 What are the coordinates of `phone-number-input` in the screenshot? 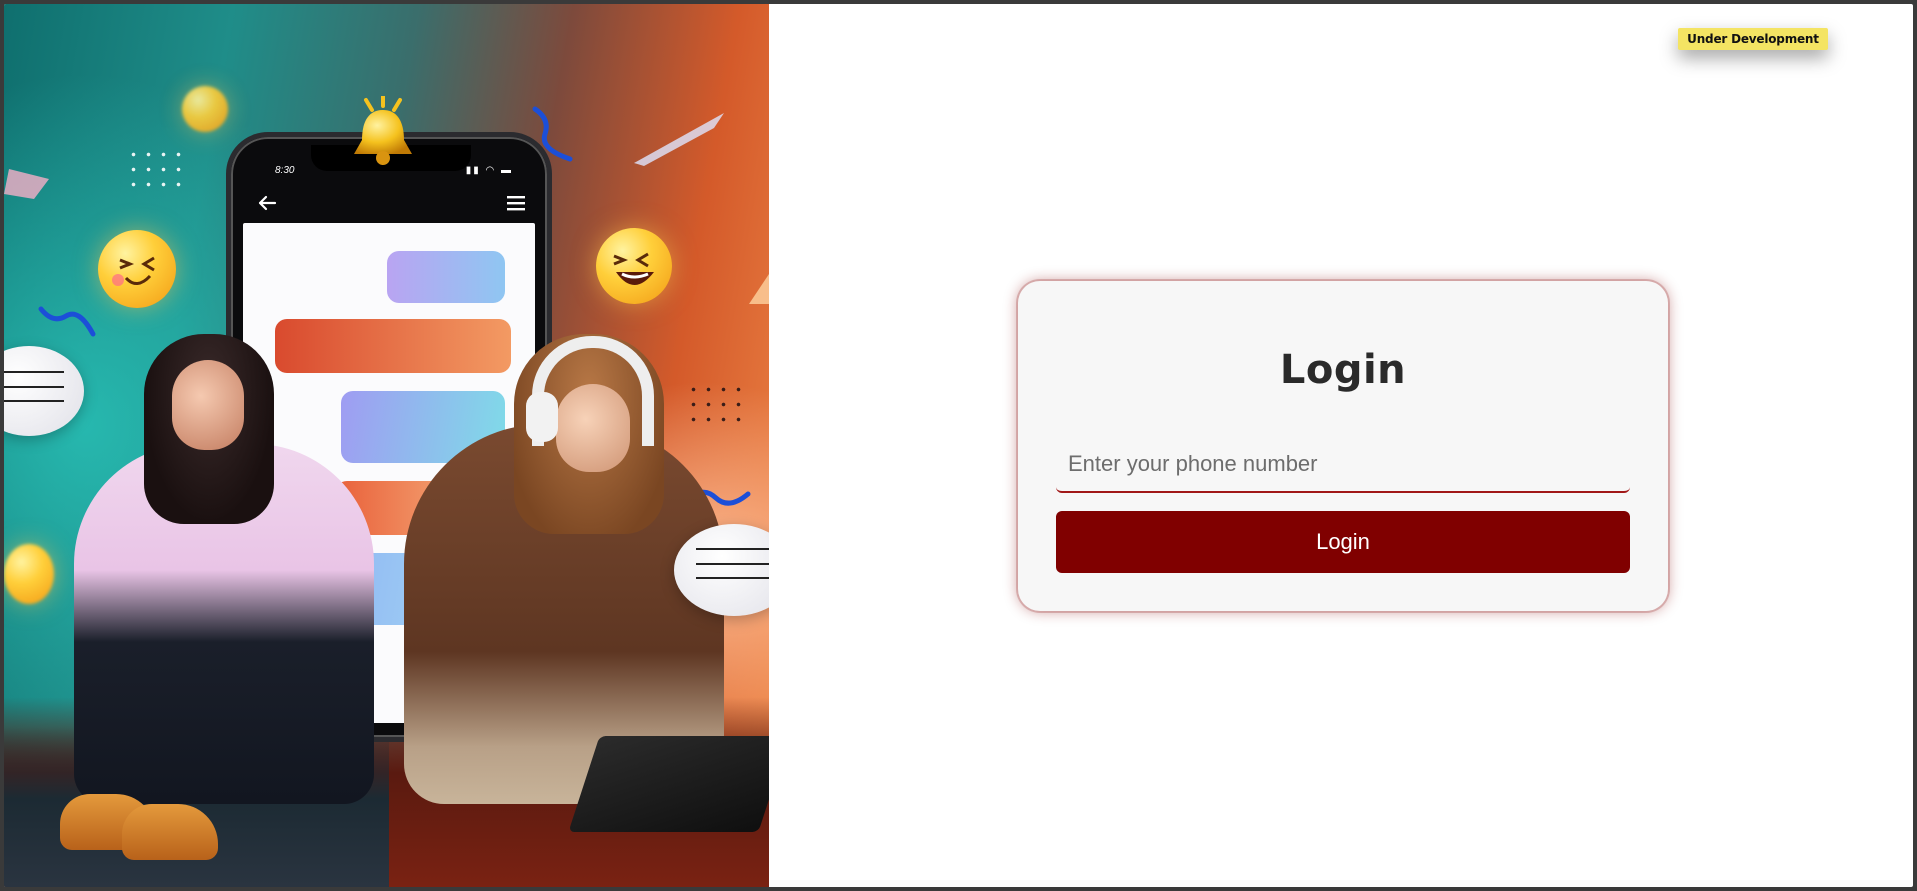 It's located at (1343, 465).